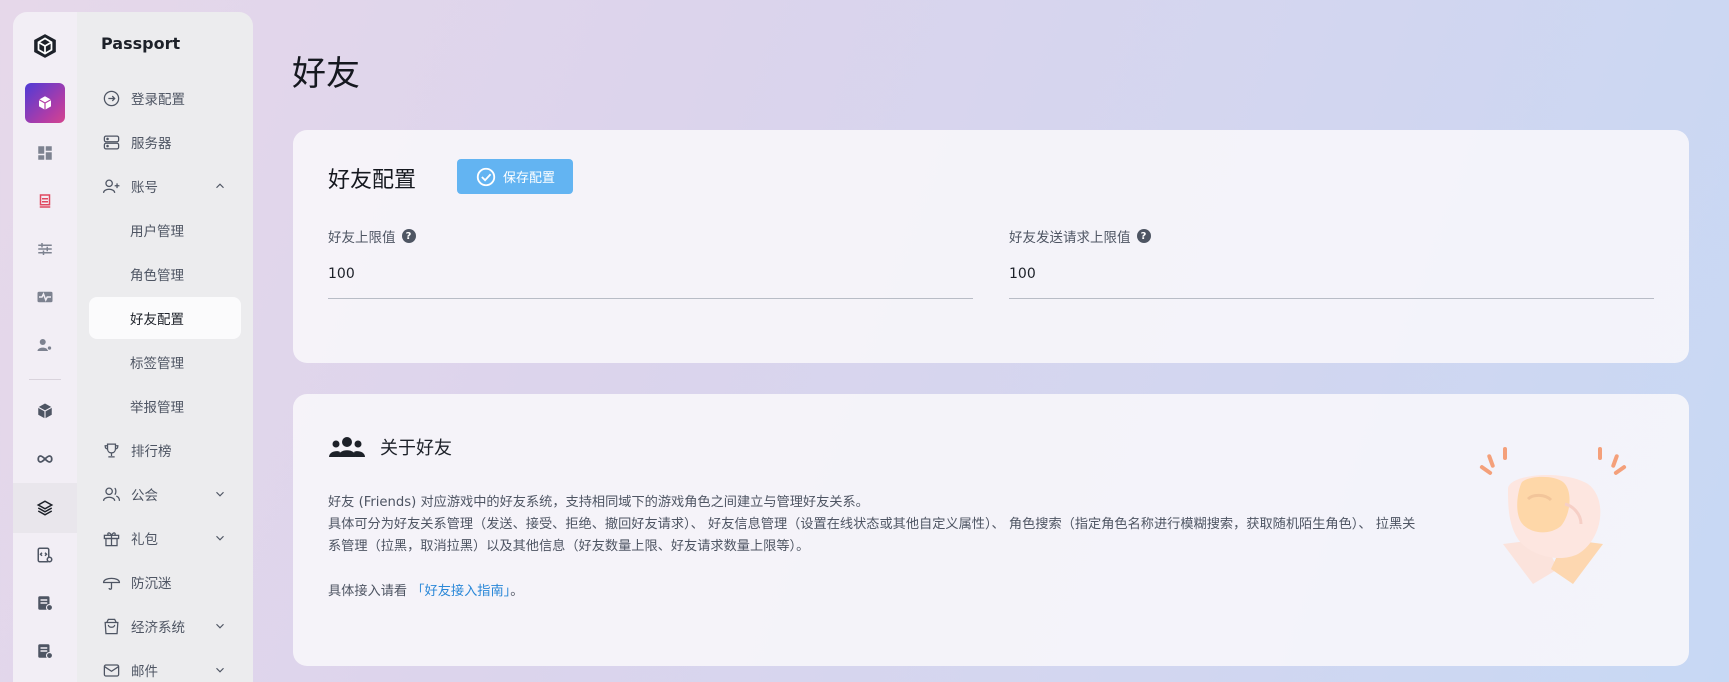 Image resolution: width=1729 pixels, height=682 pixels. What do you see at coordinates (157, 276) in the screenshot?
I see `sidebar-item-label: 角色管理` at bounding box center [157, 276].